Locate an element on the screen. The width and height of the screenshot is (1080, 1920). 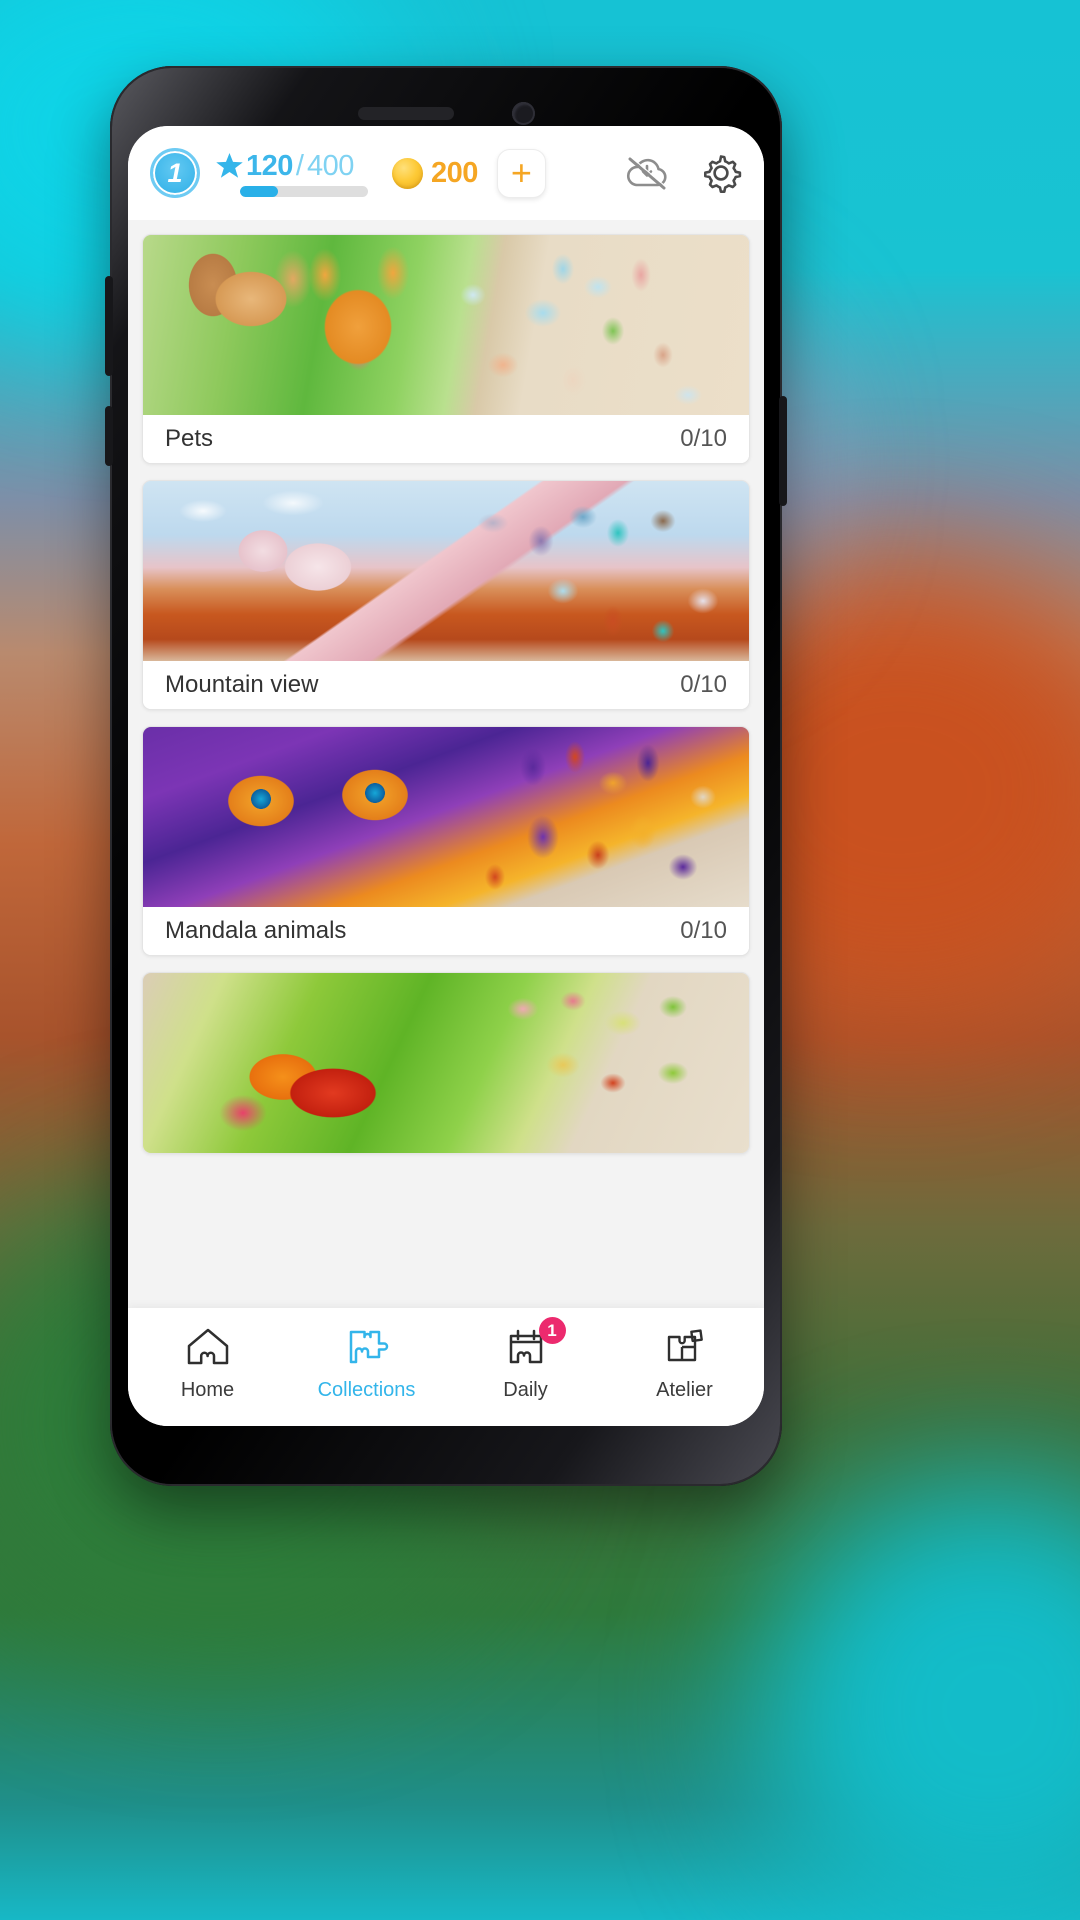
nav-label: Atelier is located at coordinates (684, 1390).